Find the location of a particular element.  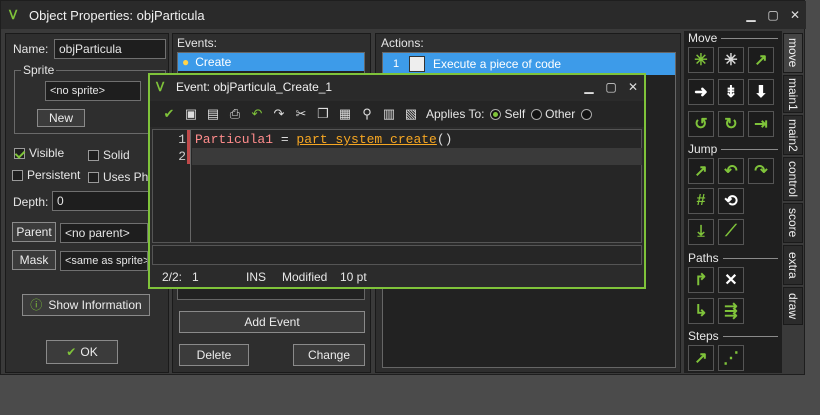

move-free-icon: ✳ is located at coordinates (731, 60).